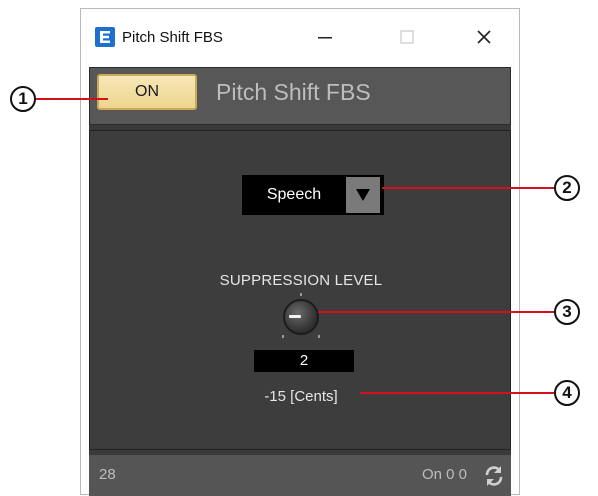 This screenshot has width=598, height=496. What do you see at coordinates (457, 393) in the screenshot?
I see `callout-4-leader` at bounding box center [457, 393].